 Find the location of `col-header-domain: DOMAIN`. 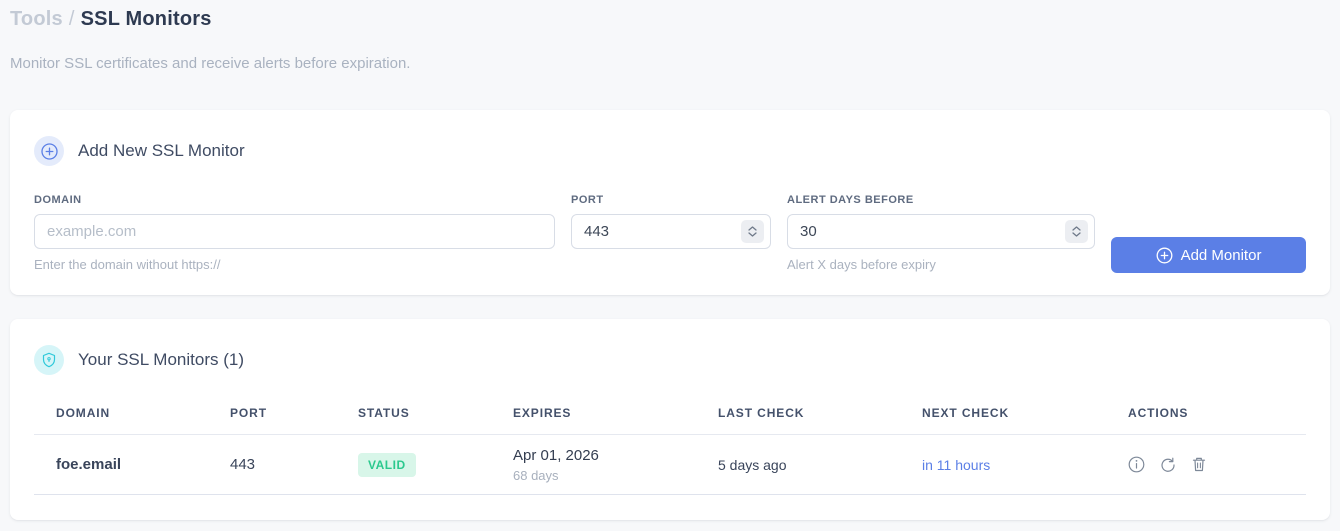

col-header-domain: DOMAIN is located at coordinates (83, 413).